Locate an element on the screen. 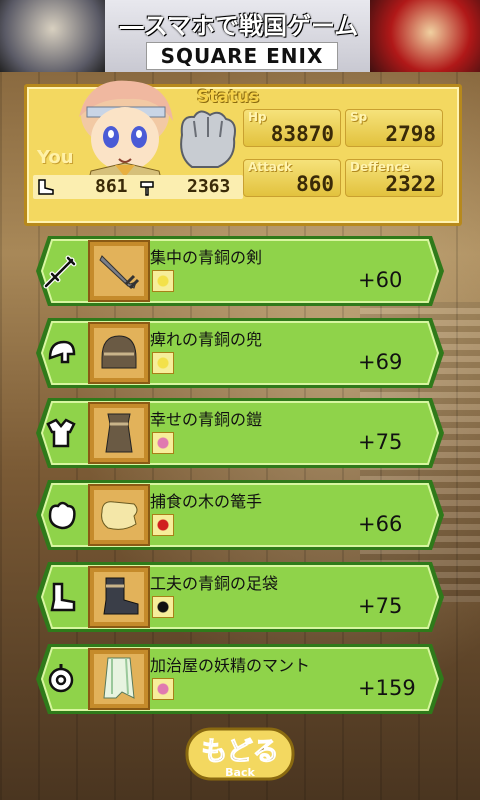  fairy-cape-icon is located at coordinates (119, 679).